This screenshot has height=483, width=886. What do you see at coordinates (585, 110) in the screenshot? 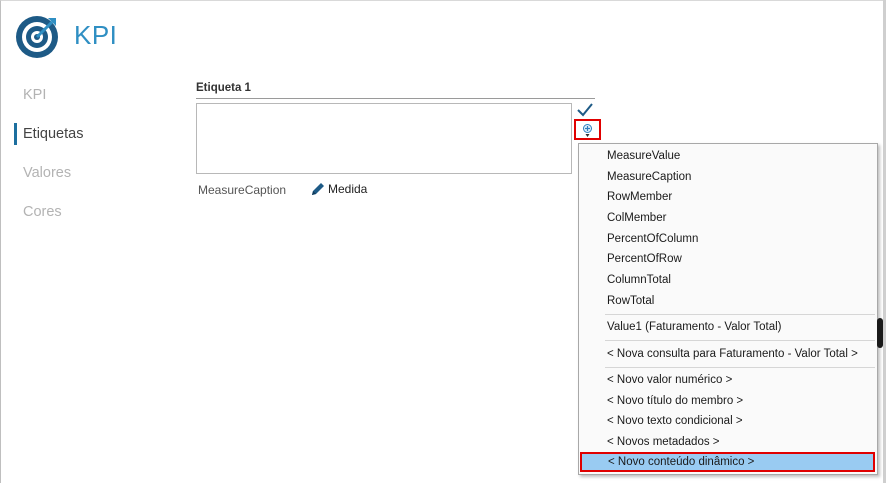
I see `check-icon` at bounding box center [585, 110].